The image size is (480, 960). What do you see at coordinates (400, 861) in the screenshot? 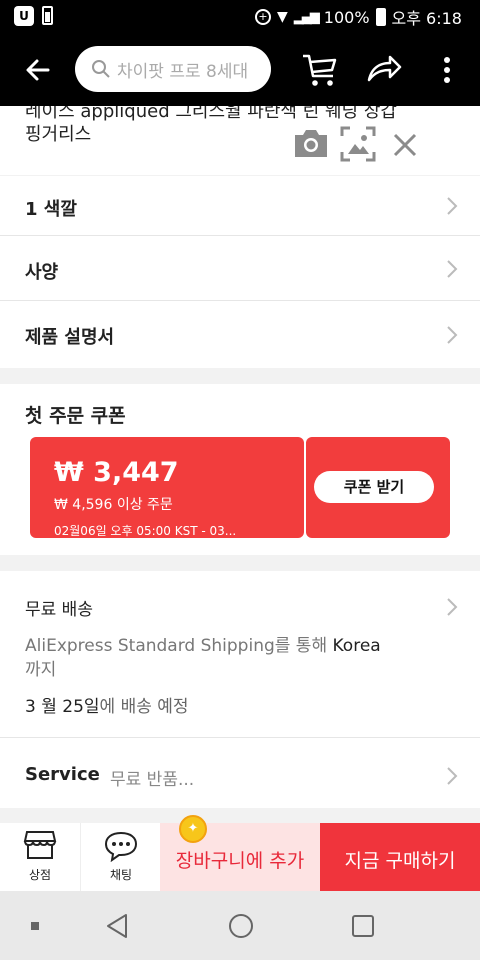
I see `buy-now-label: 지금 구매하기` at bounding box center [400, 861].